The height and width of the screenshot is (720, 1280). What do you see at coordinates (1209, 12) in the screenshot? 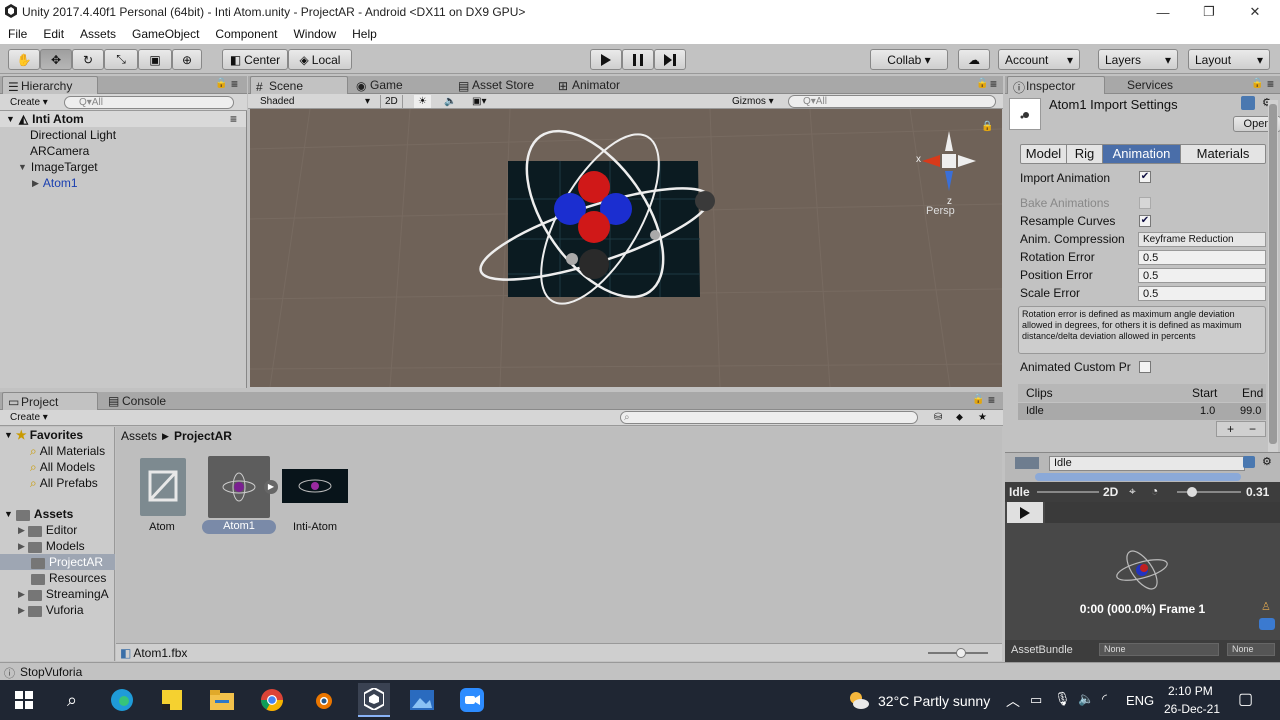
I see `restore-button: ❐` at bounding box center [1209, 12].